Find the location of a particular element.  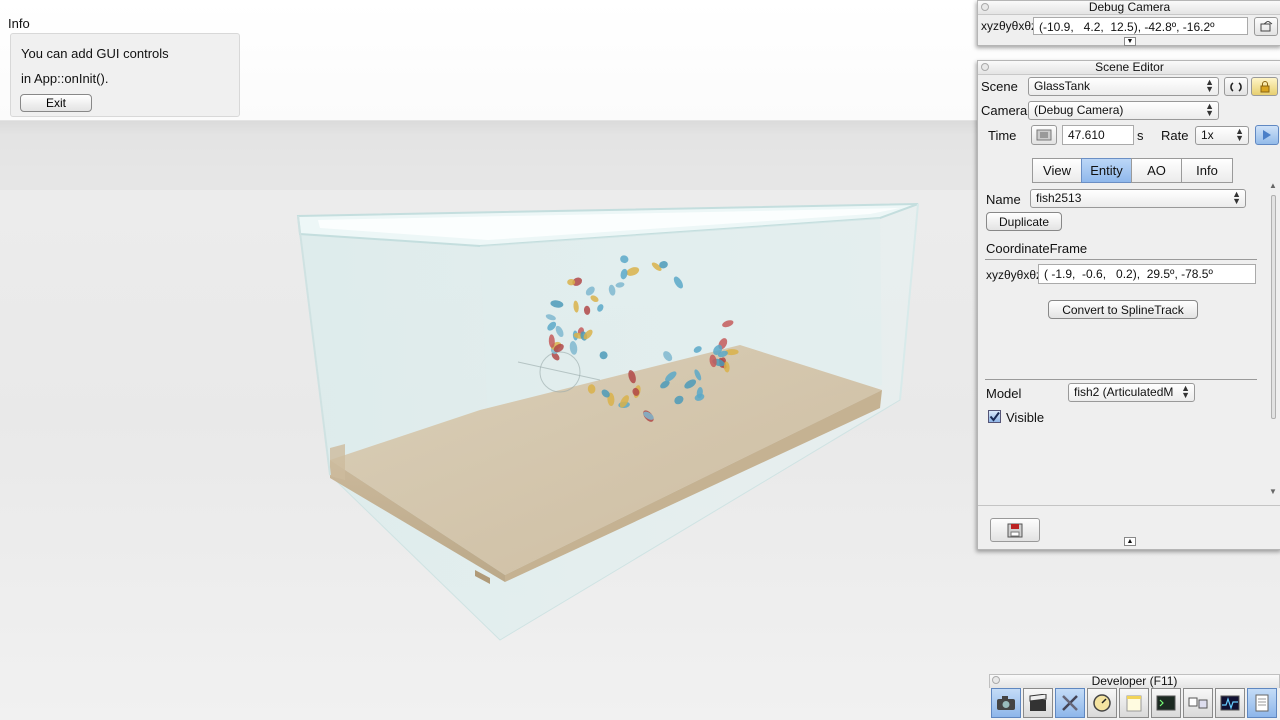

developer-toolbar: Developer (F11) is located at coordinates (1134, 697).